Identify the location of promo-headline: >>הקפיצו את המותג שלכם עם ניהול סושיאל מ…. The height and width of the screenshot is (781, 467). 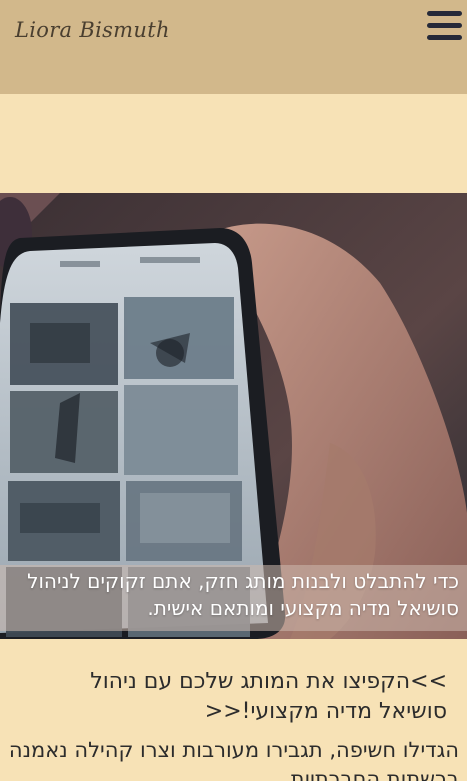
(268, 696).